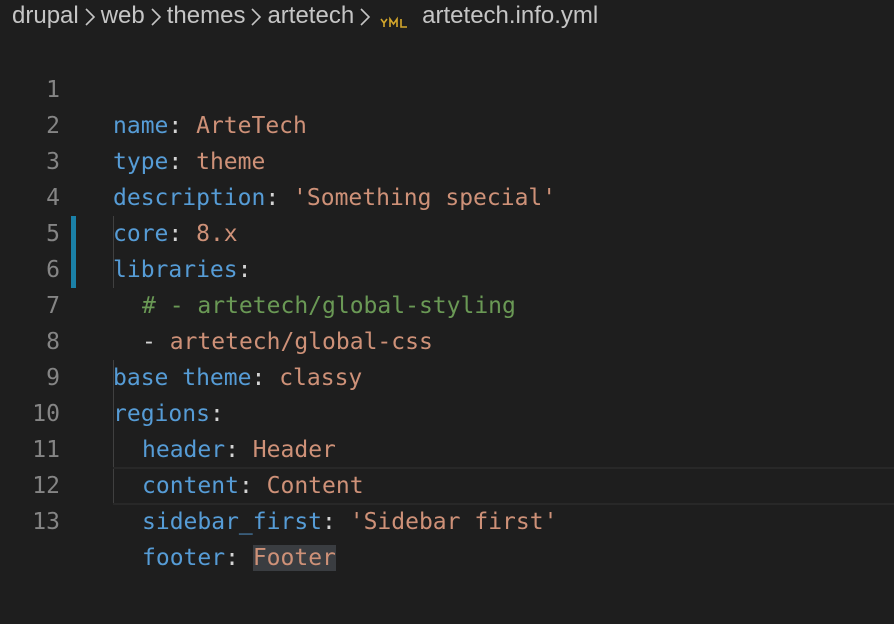 This screenshot has height=624, width=894. What do you see at coordinates (46, 522) in the screenshot?
I see `line-number: 13` at bounding box center [46, 522].